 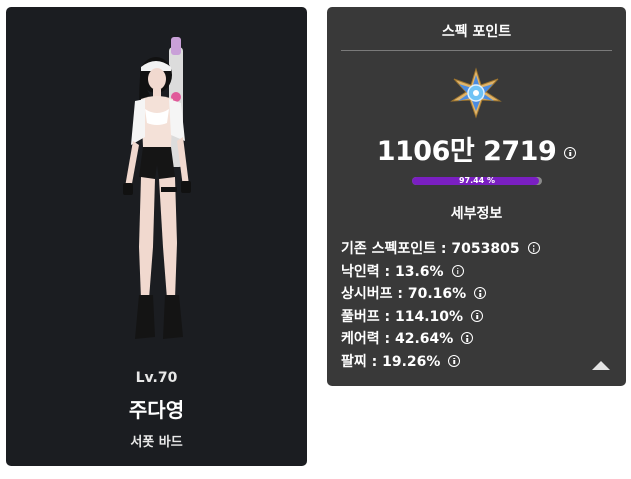 I want to click on spec-progress-bar: 97.44 %, so click(x=477, y=181).